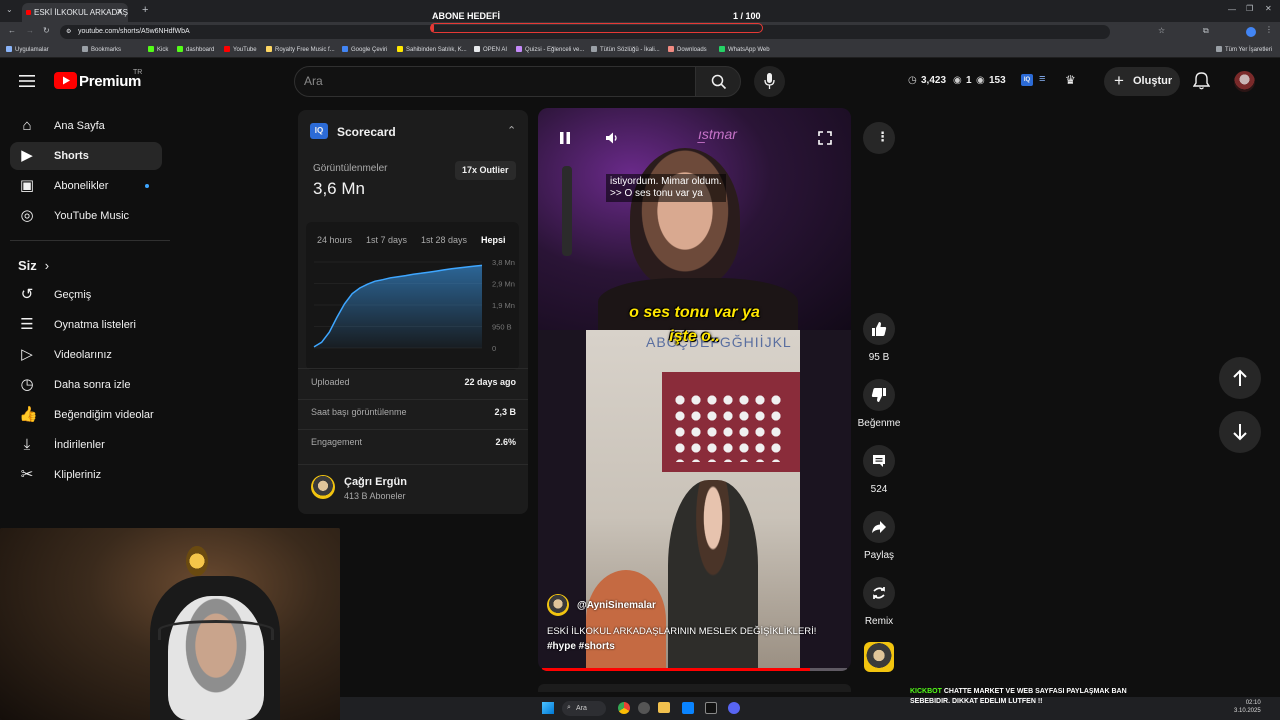 This screenshot has height=720, width=1280. What do you see at coordinates (825, 138) in the screenshot?
I see `fullscreen-icon` at bounding box center [825, 138].